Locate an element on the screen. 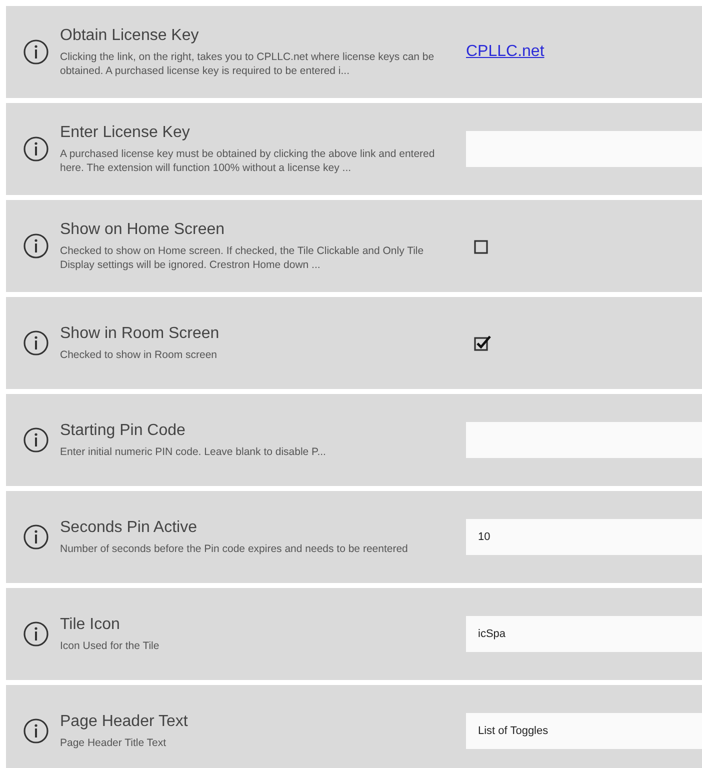 The width and height of the screenshot is (702, 768). setting-title: Starting Pin Code is located at coordinates (123, 431).